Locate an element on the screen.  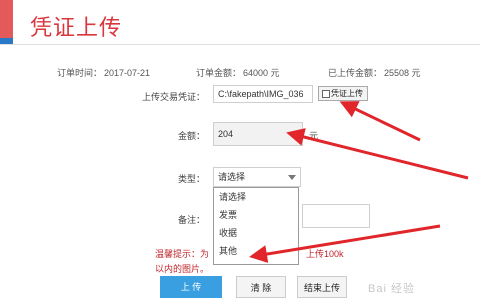
page-title: 凭证上传 is located at coordinates (76, 27).